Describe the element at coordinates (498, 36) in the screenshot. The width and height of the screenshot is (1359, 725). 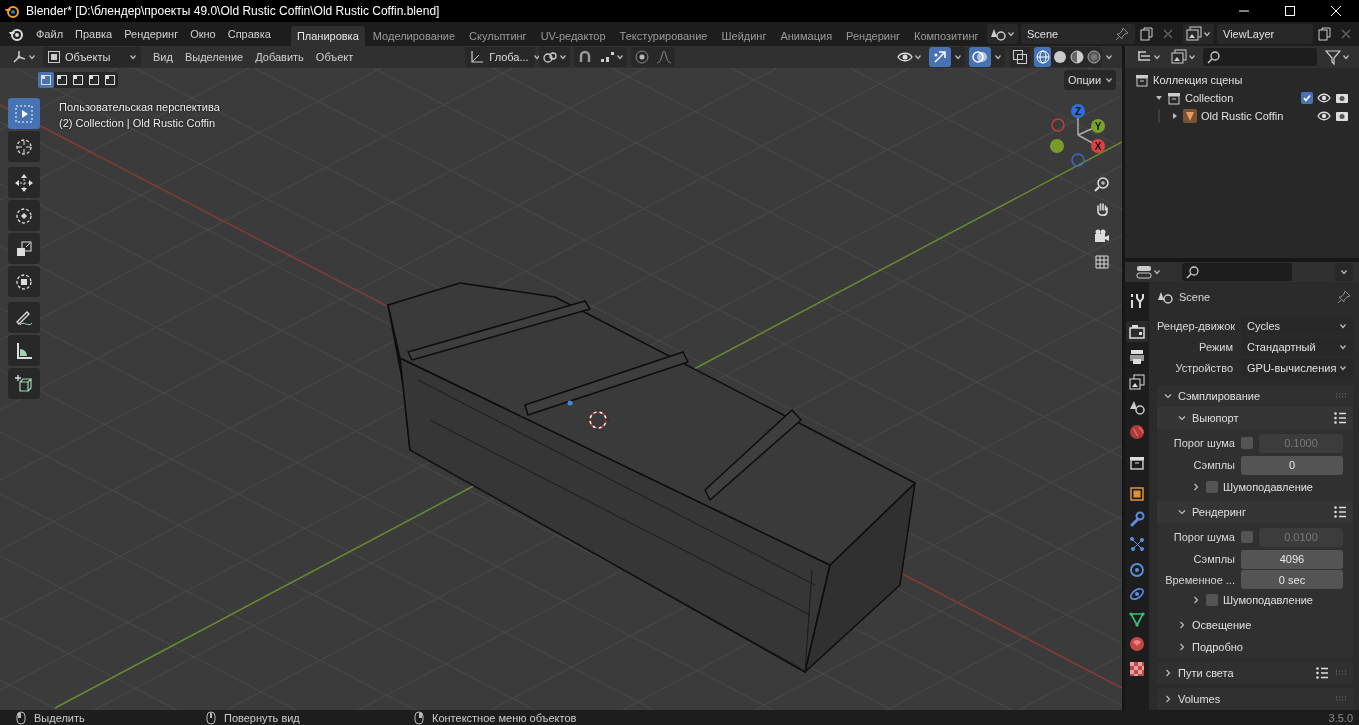
I see `workspace-tab: Скульптинг` at that location.